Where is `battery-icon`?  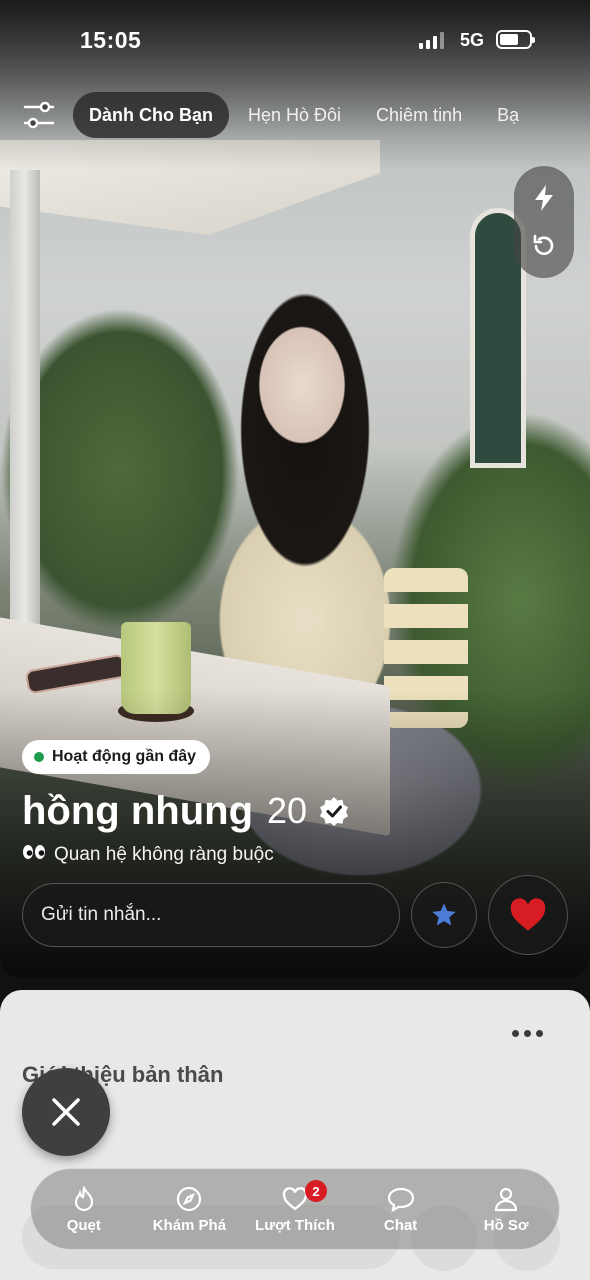 battery-icon is located at coordinates (515, 39).